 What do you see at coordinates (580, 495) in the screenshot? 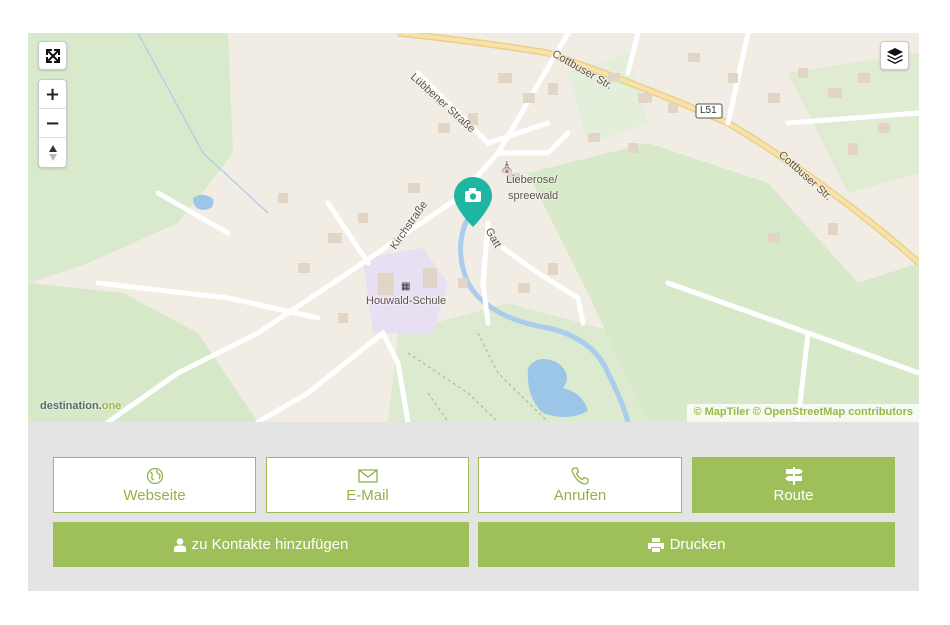
I see `call-label: Anrufen` at bounding box center [580, 495].